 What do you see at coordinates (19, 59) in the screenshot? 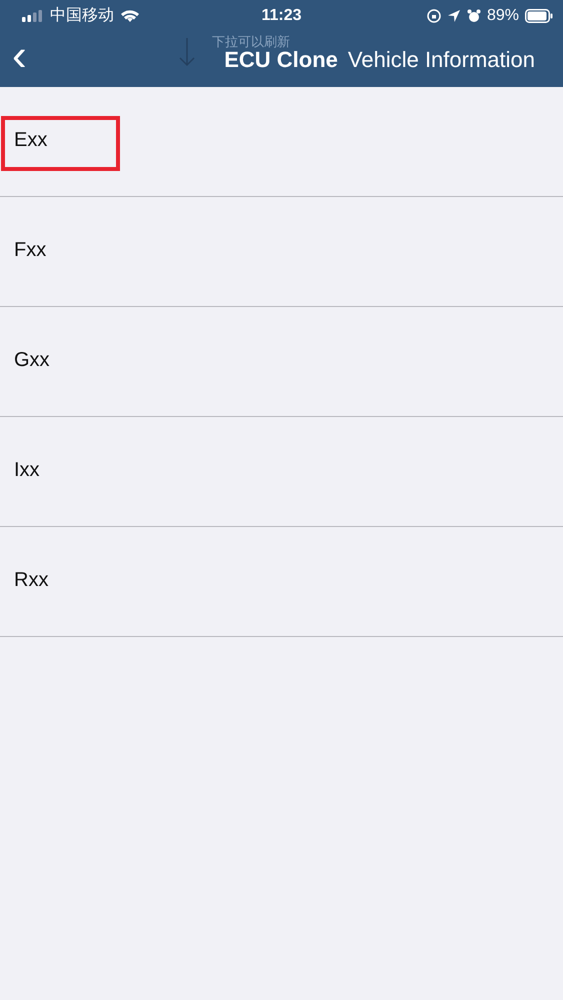
I see `back-button: ‹` at bounding box center [19, 59].